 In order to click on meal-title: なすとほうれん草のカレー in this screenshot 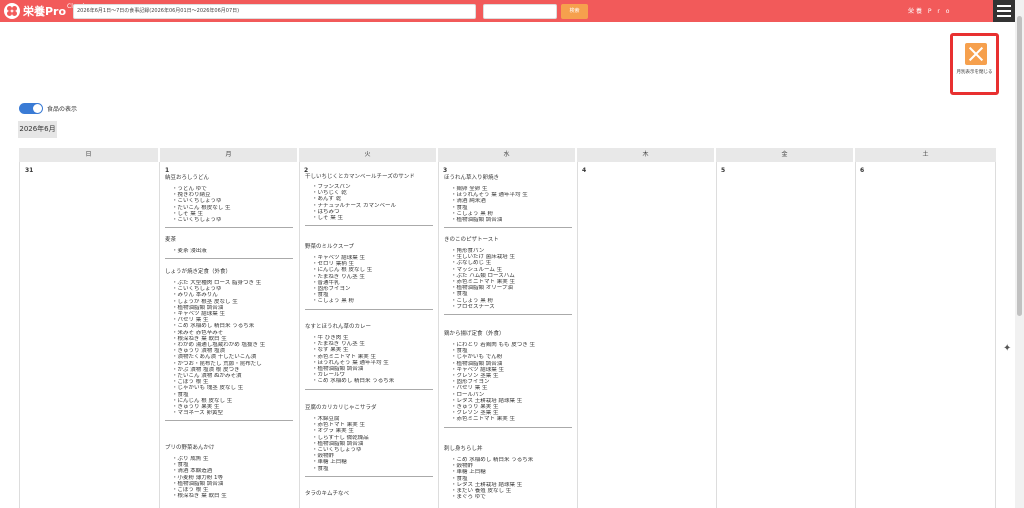, I will do `click(370, 327)`.